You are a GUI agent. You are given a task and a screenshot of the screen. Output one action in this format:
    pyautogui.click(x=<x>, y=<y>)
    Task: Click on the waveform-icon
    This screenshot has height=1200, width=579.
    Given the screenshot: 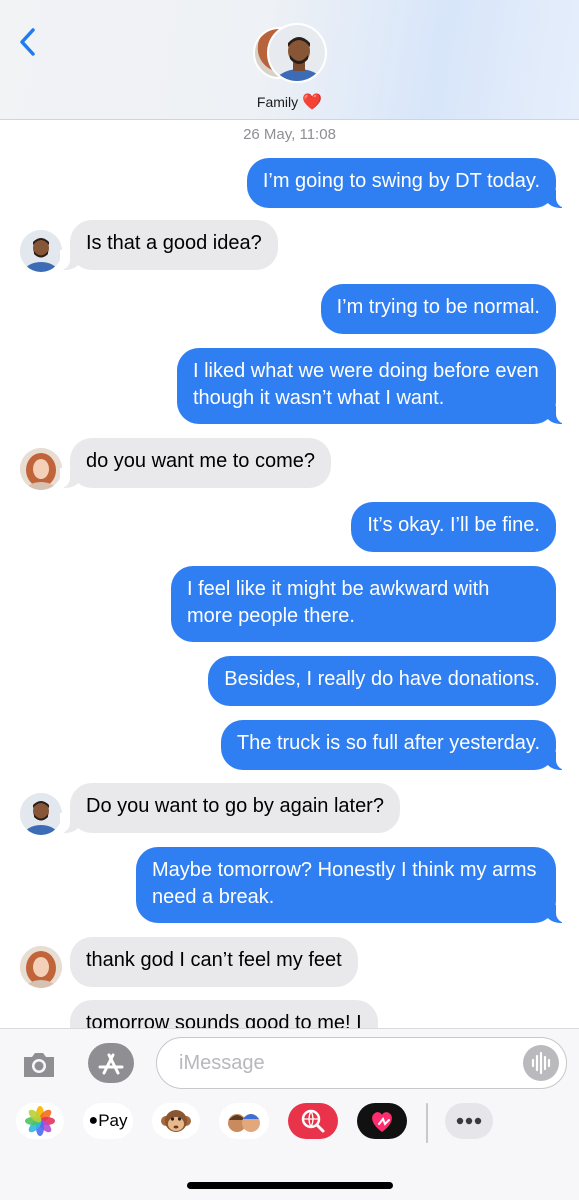 What is the action you would take?
    pyautogui.click(x=541, y=1063)
    